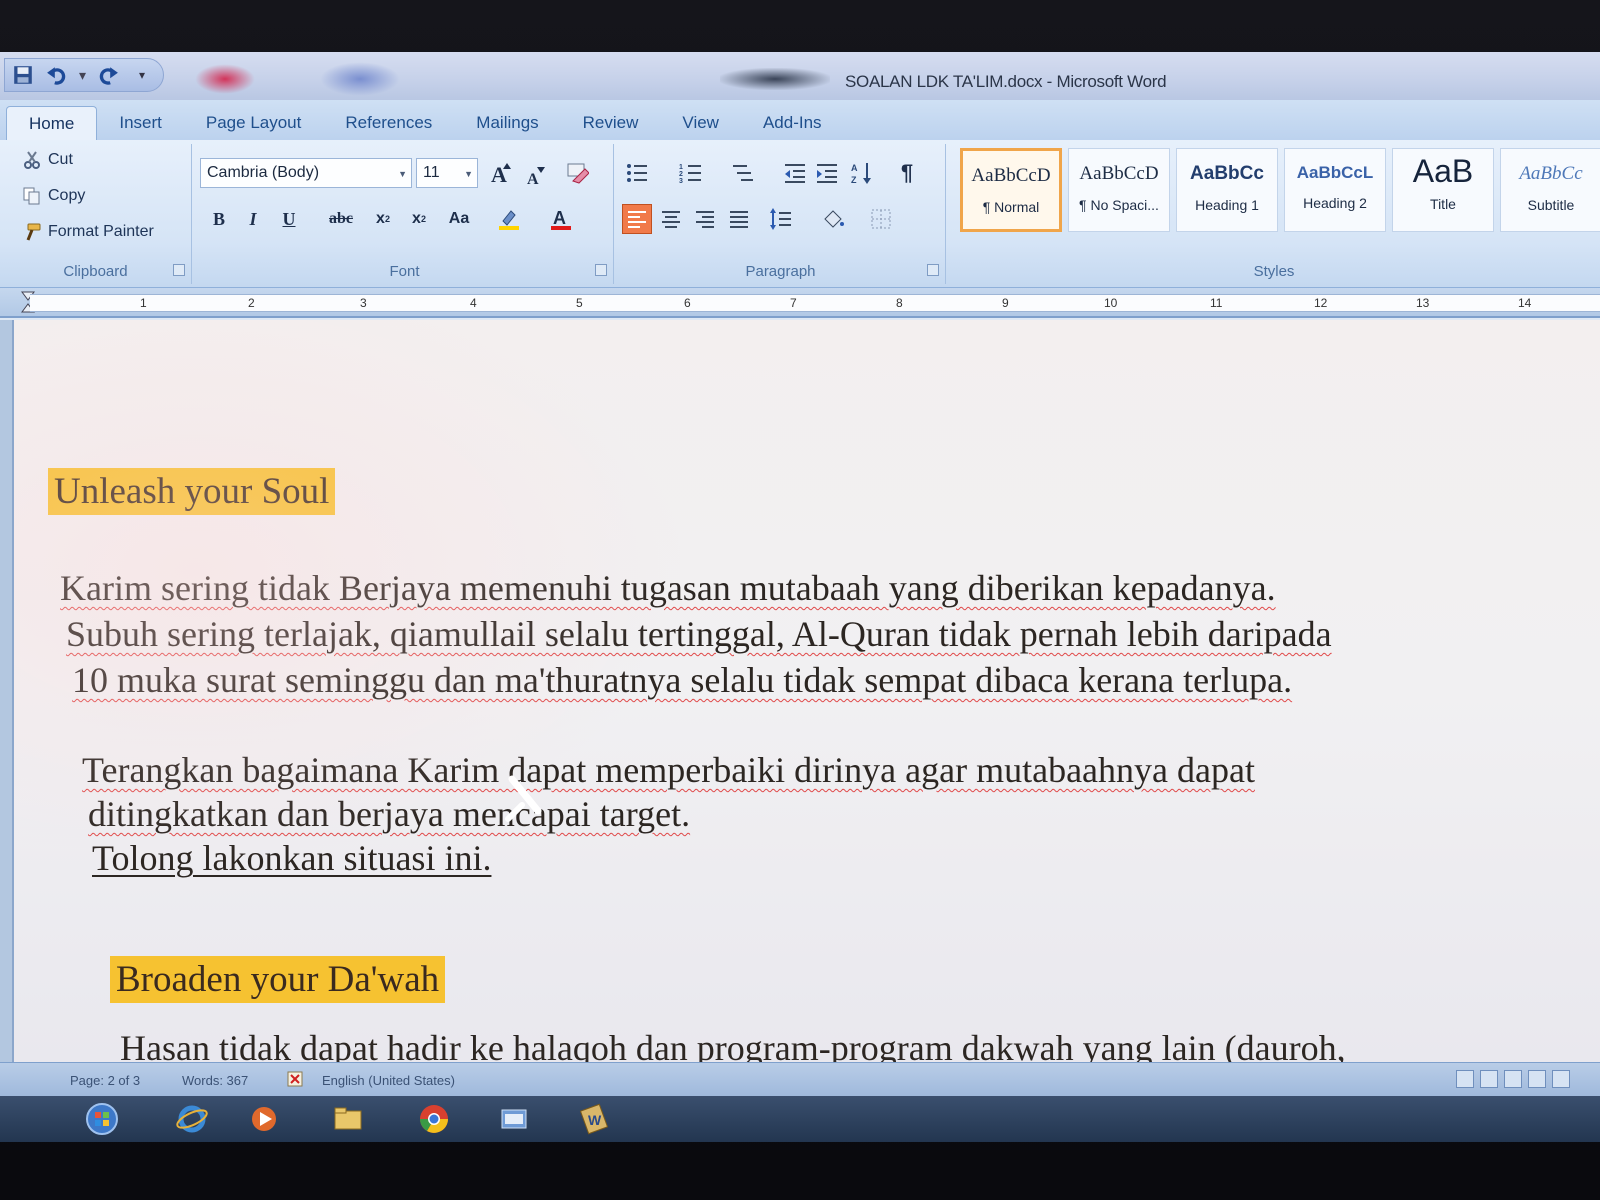 The image size is (1600, 1200). I want to click on chevron-down-icon: ▼, so click(402, 174).